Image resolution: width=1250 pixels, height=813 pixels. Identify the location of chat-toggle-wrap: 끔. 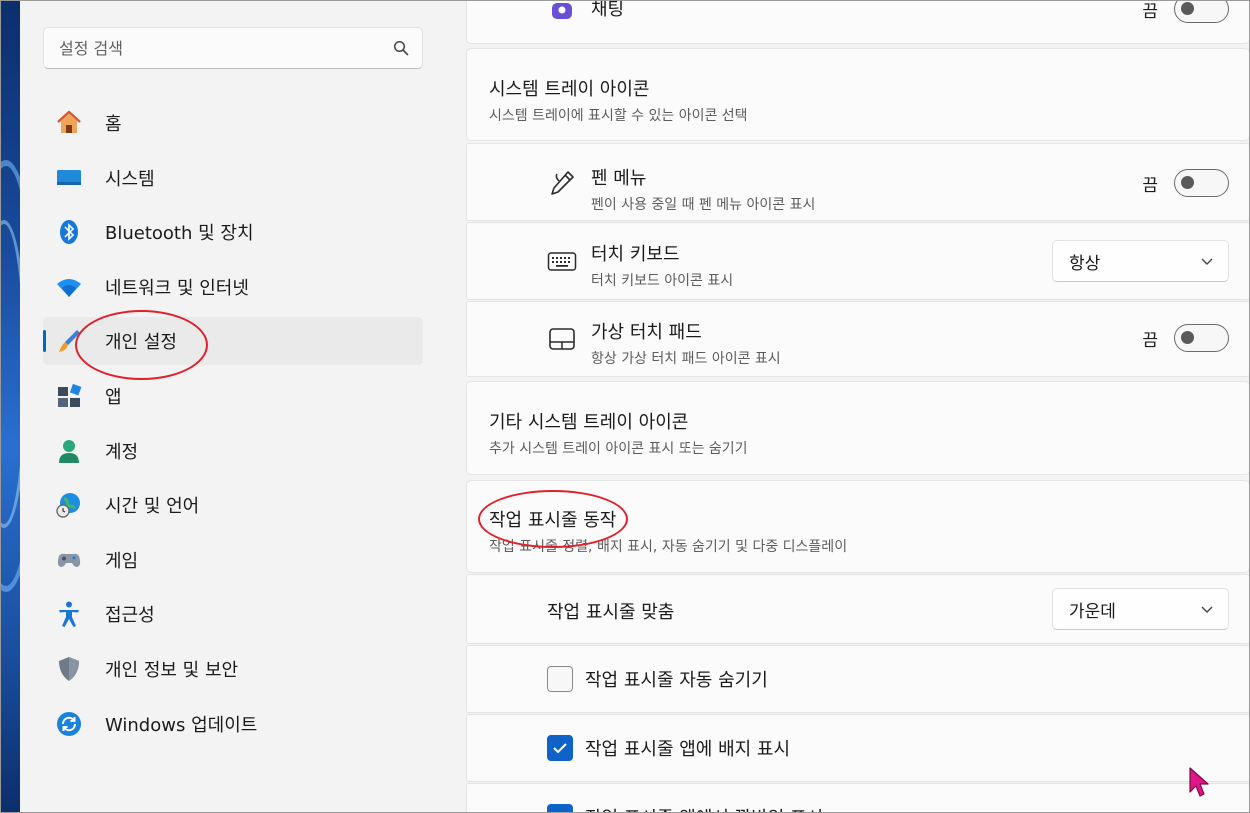
(1185, 11).